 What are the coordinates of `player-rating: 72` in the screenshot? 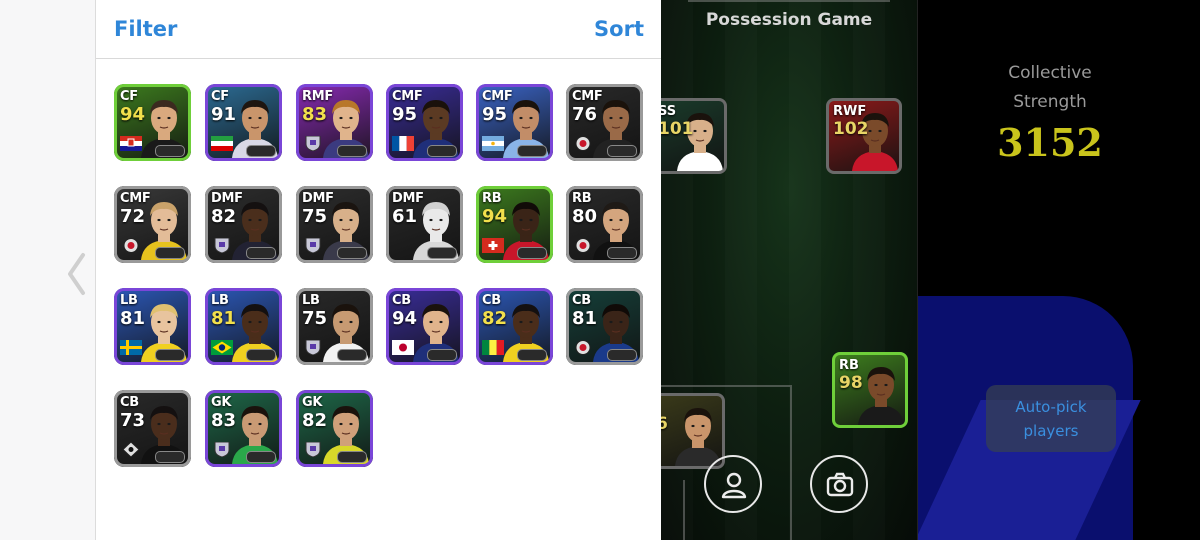 It's located at (133, 216).